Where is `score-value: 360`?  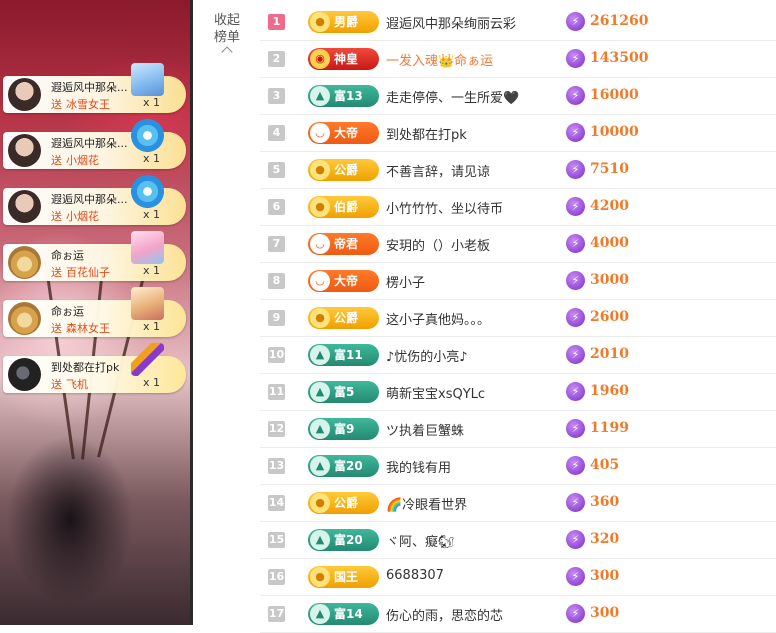
score-value: 360 is located at coordinates (605, 502).